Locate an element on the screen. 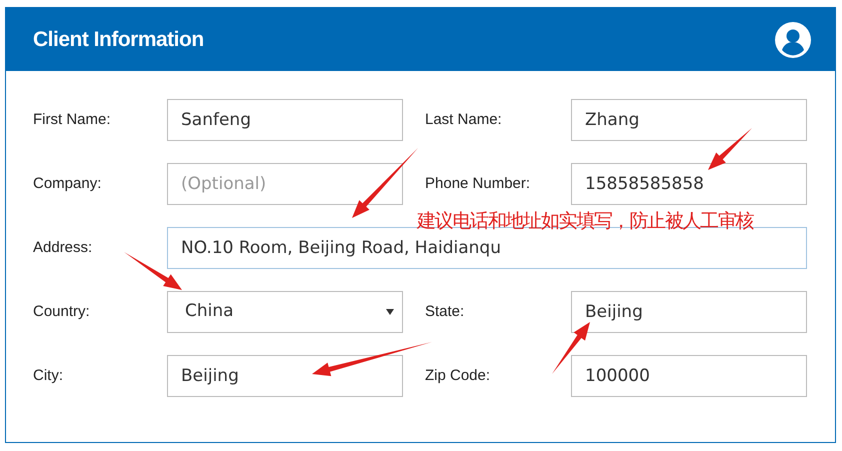 The width and height of the screenshot is (842, 451). input-field: 15858585858 is located at coordinates (689, 184).